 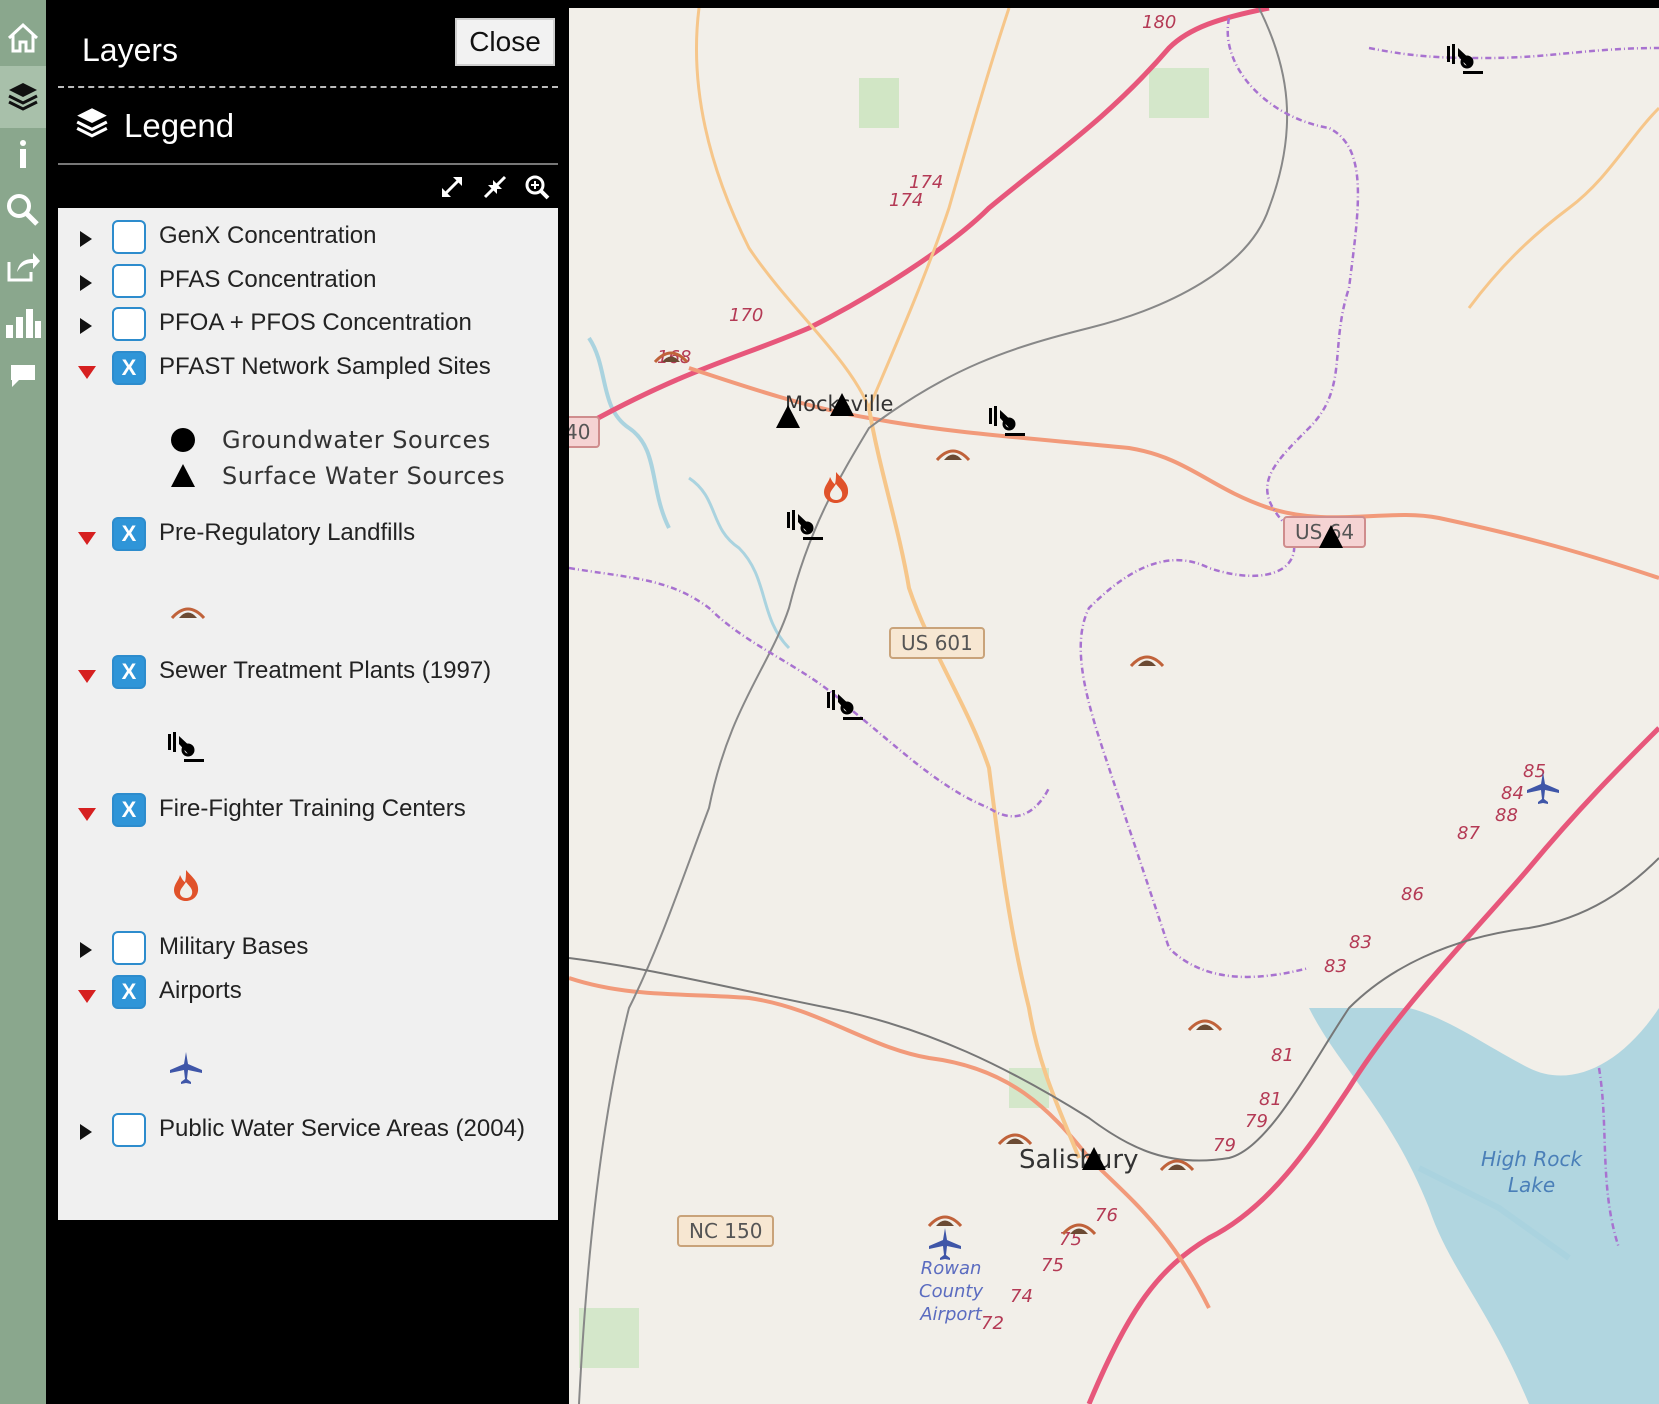 I want to click on route-shield-i40: 40, so click(x=585, y=432).